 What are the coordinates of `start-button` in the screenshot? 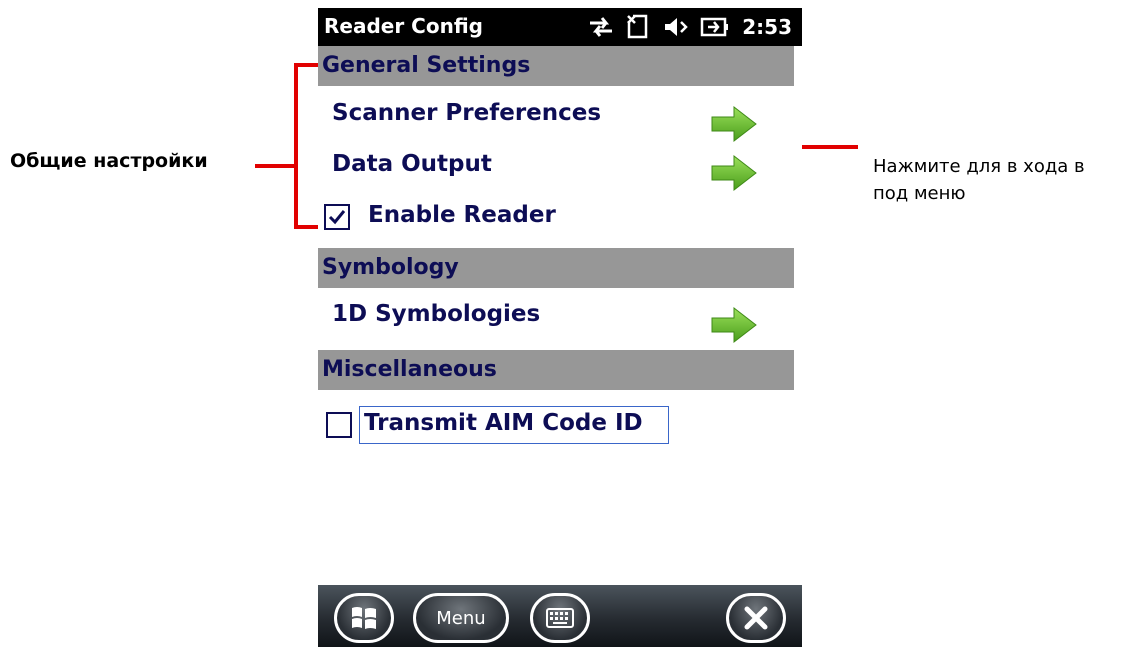 It's located at (364, 618).